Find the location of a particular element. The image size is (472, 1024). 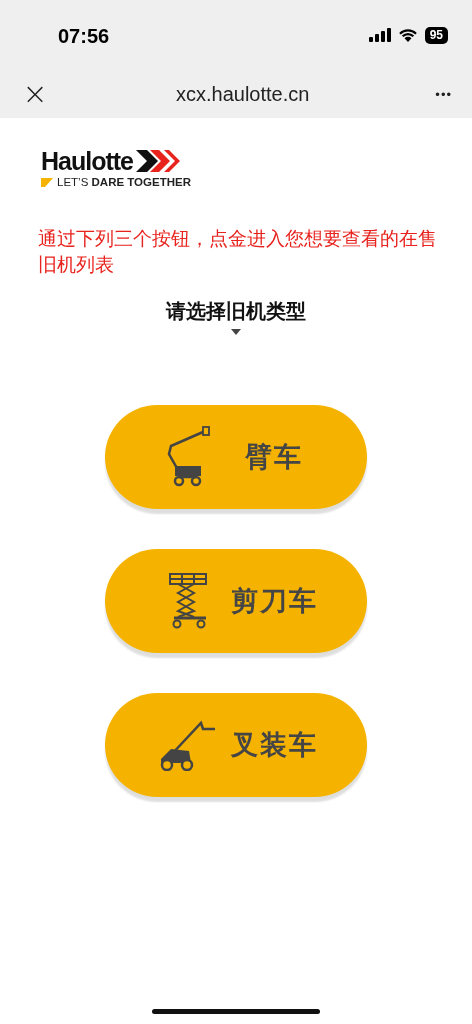

boom-lift-icon is located at coordinates (188, 457).